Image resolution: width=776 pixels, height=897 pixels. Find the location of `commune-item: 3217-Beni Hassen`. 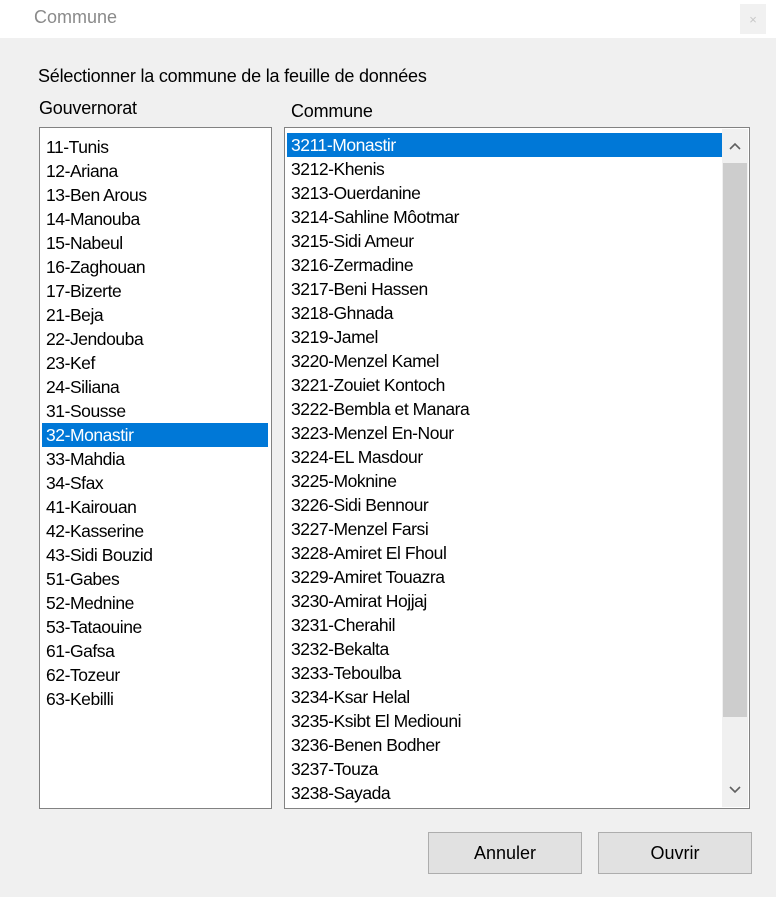

commune-item: 3217-Beni Hassen is located at coordinates (505, 289).